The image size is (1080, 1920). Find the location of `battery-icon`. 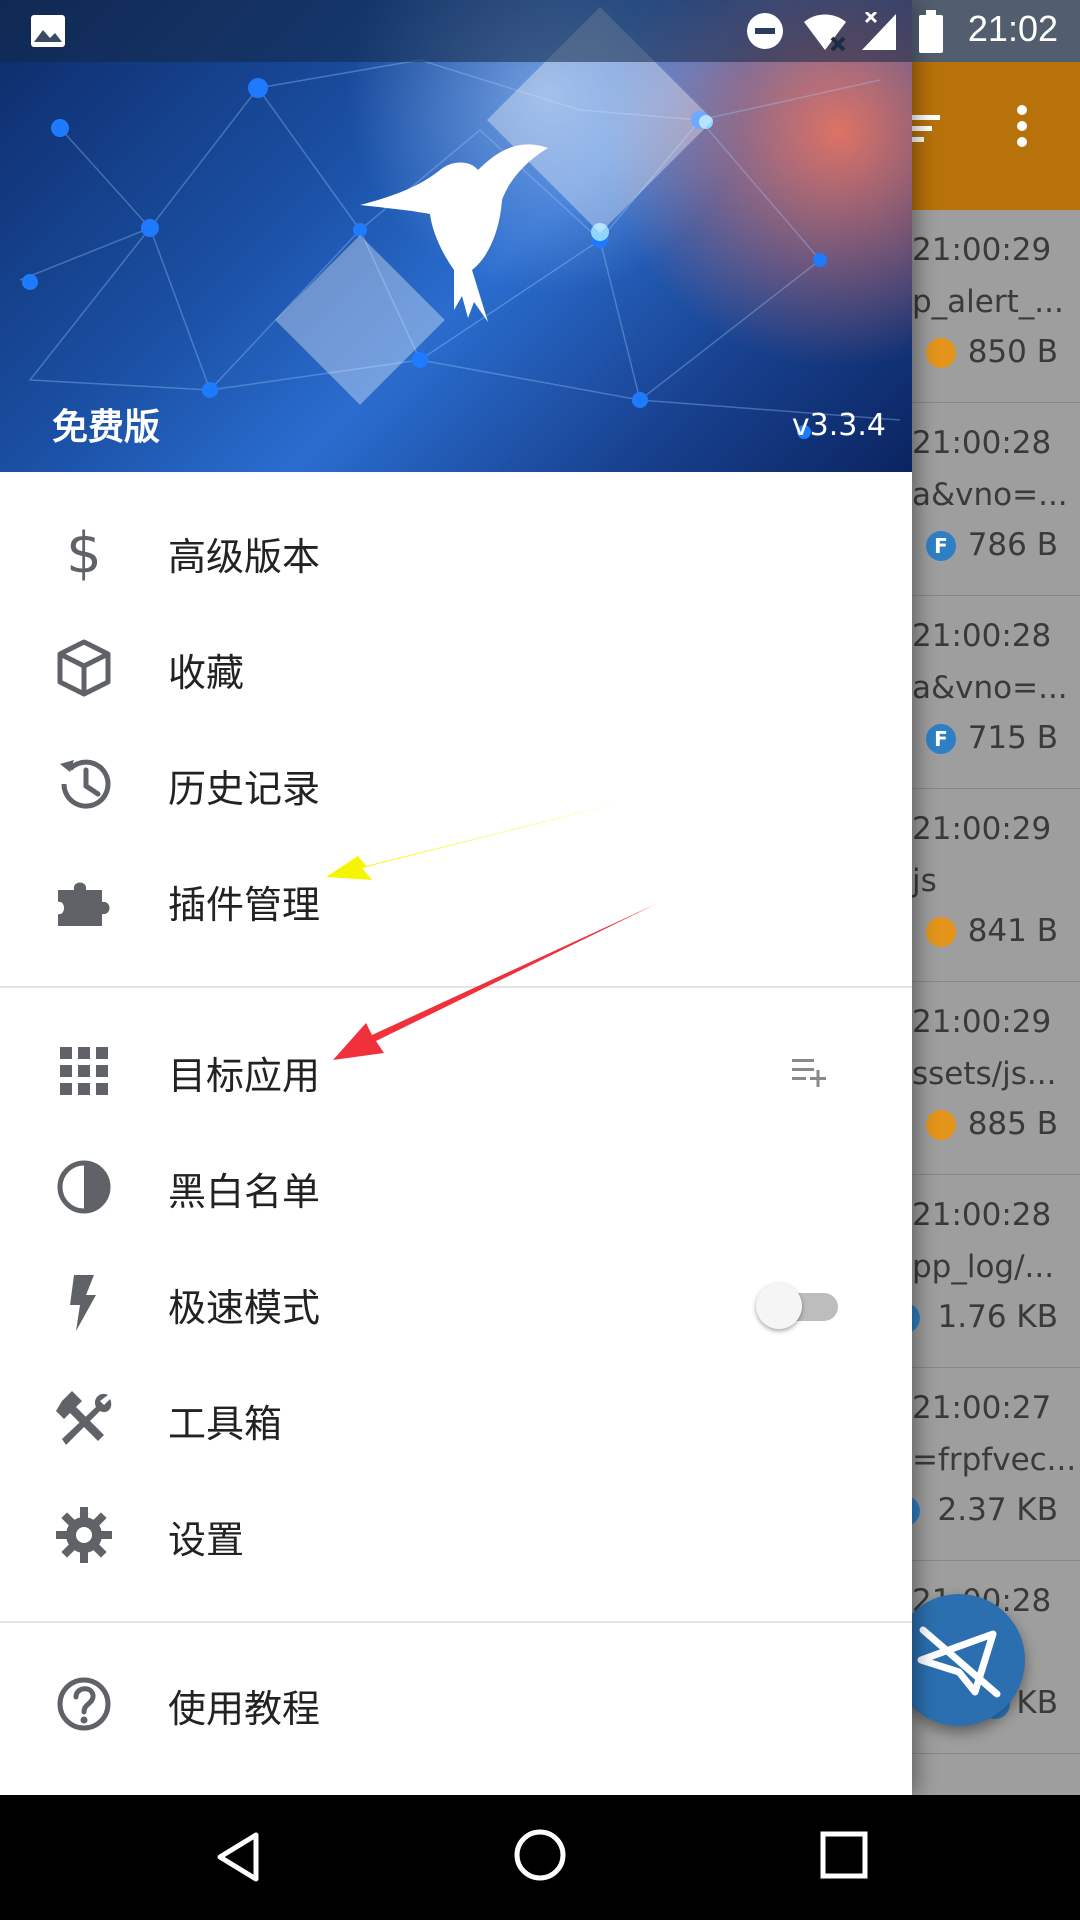

battery-icon is located at coordinates (931, 31).